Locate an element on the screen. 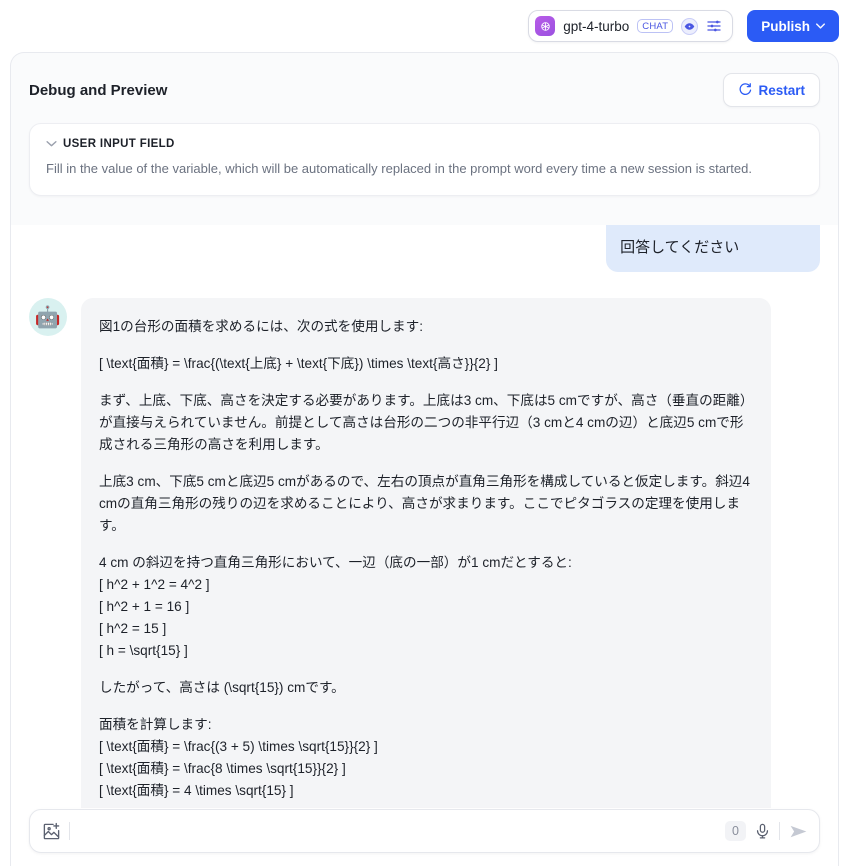 The image size is (849, 866). user-input-field-header: USER INPUT FIELD is located at coordinates (424, 144).